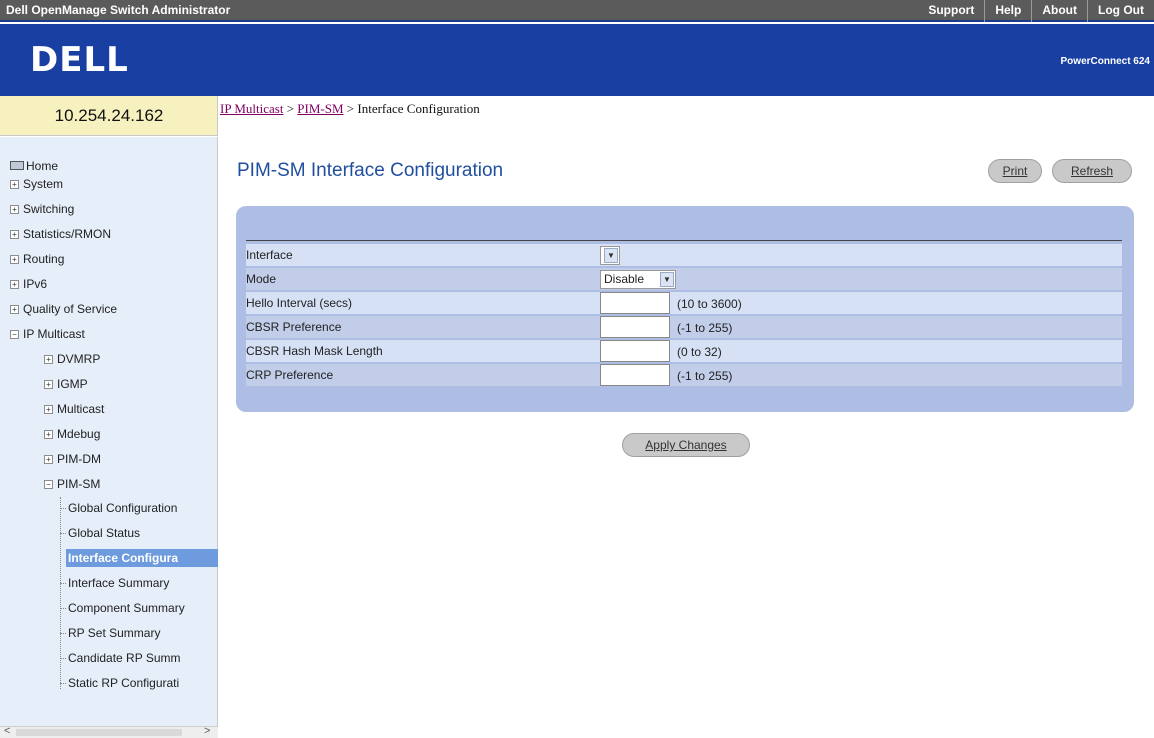 The width and height of the screenshot is (1154, 738). I want to click on tree-item-rp-set-summary: RP Set Summary, so click(109, 633).